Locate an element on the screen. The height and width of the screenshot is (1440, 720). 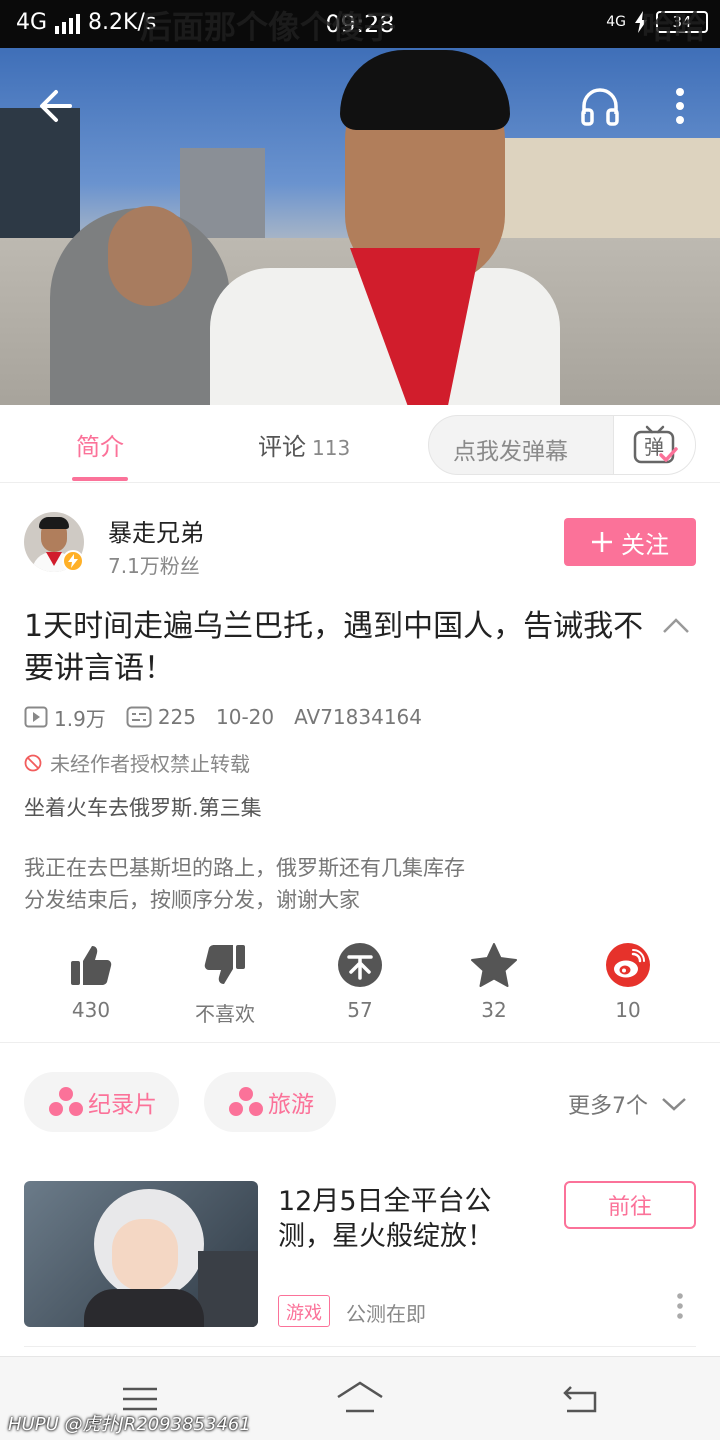
tab-comments-label: 评论 is located at coordinates (282, 447).